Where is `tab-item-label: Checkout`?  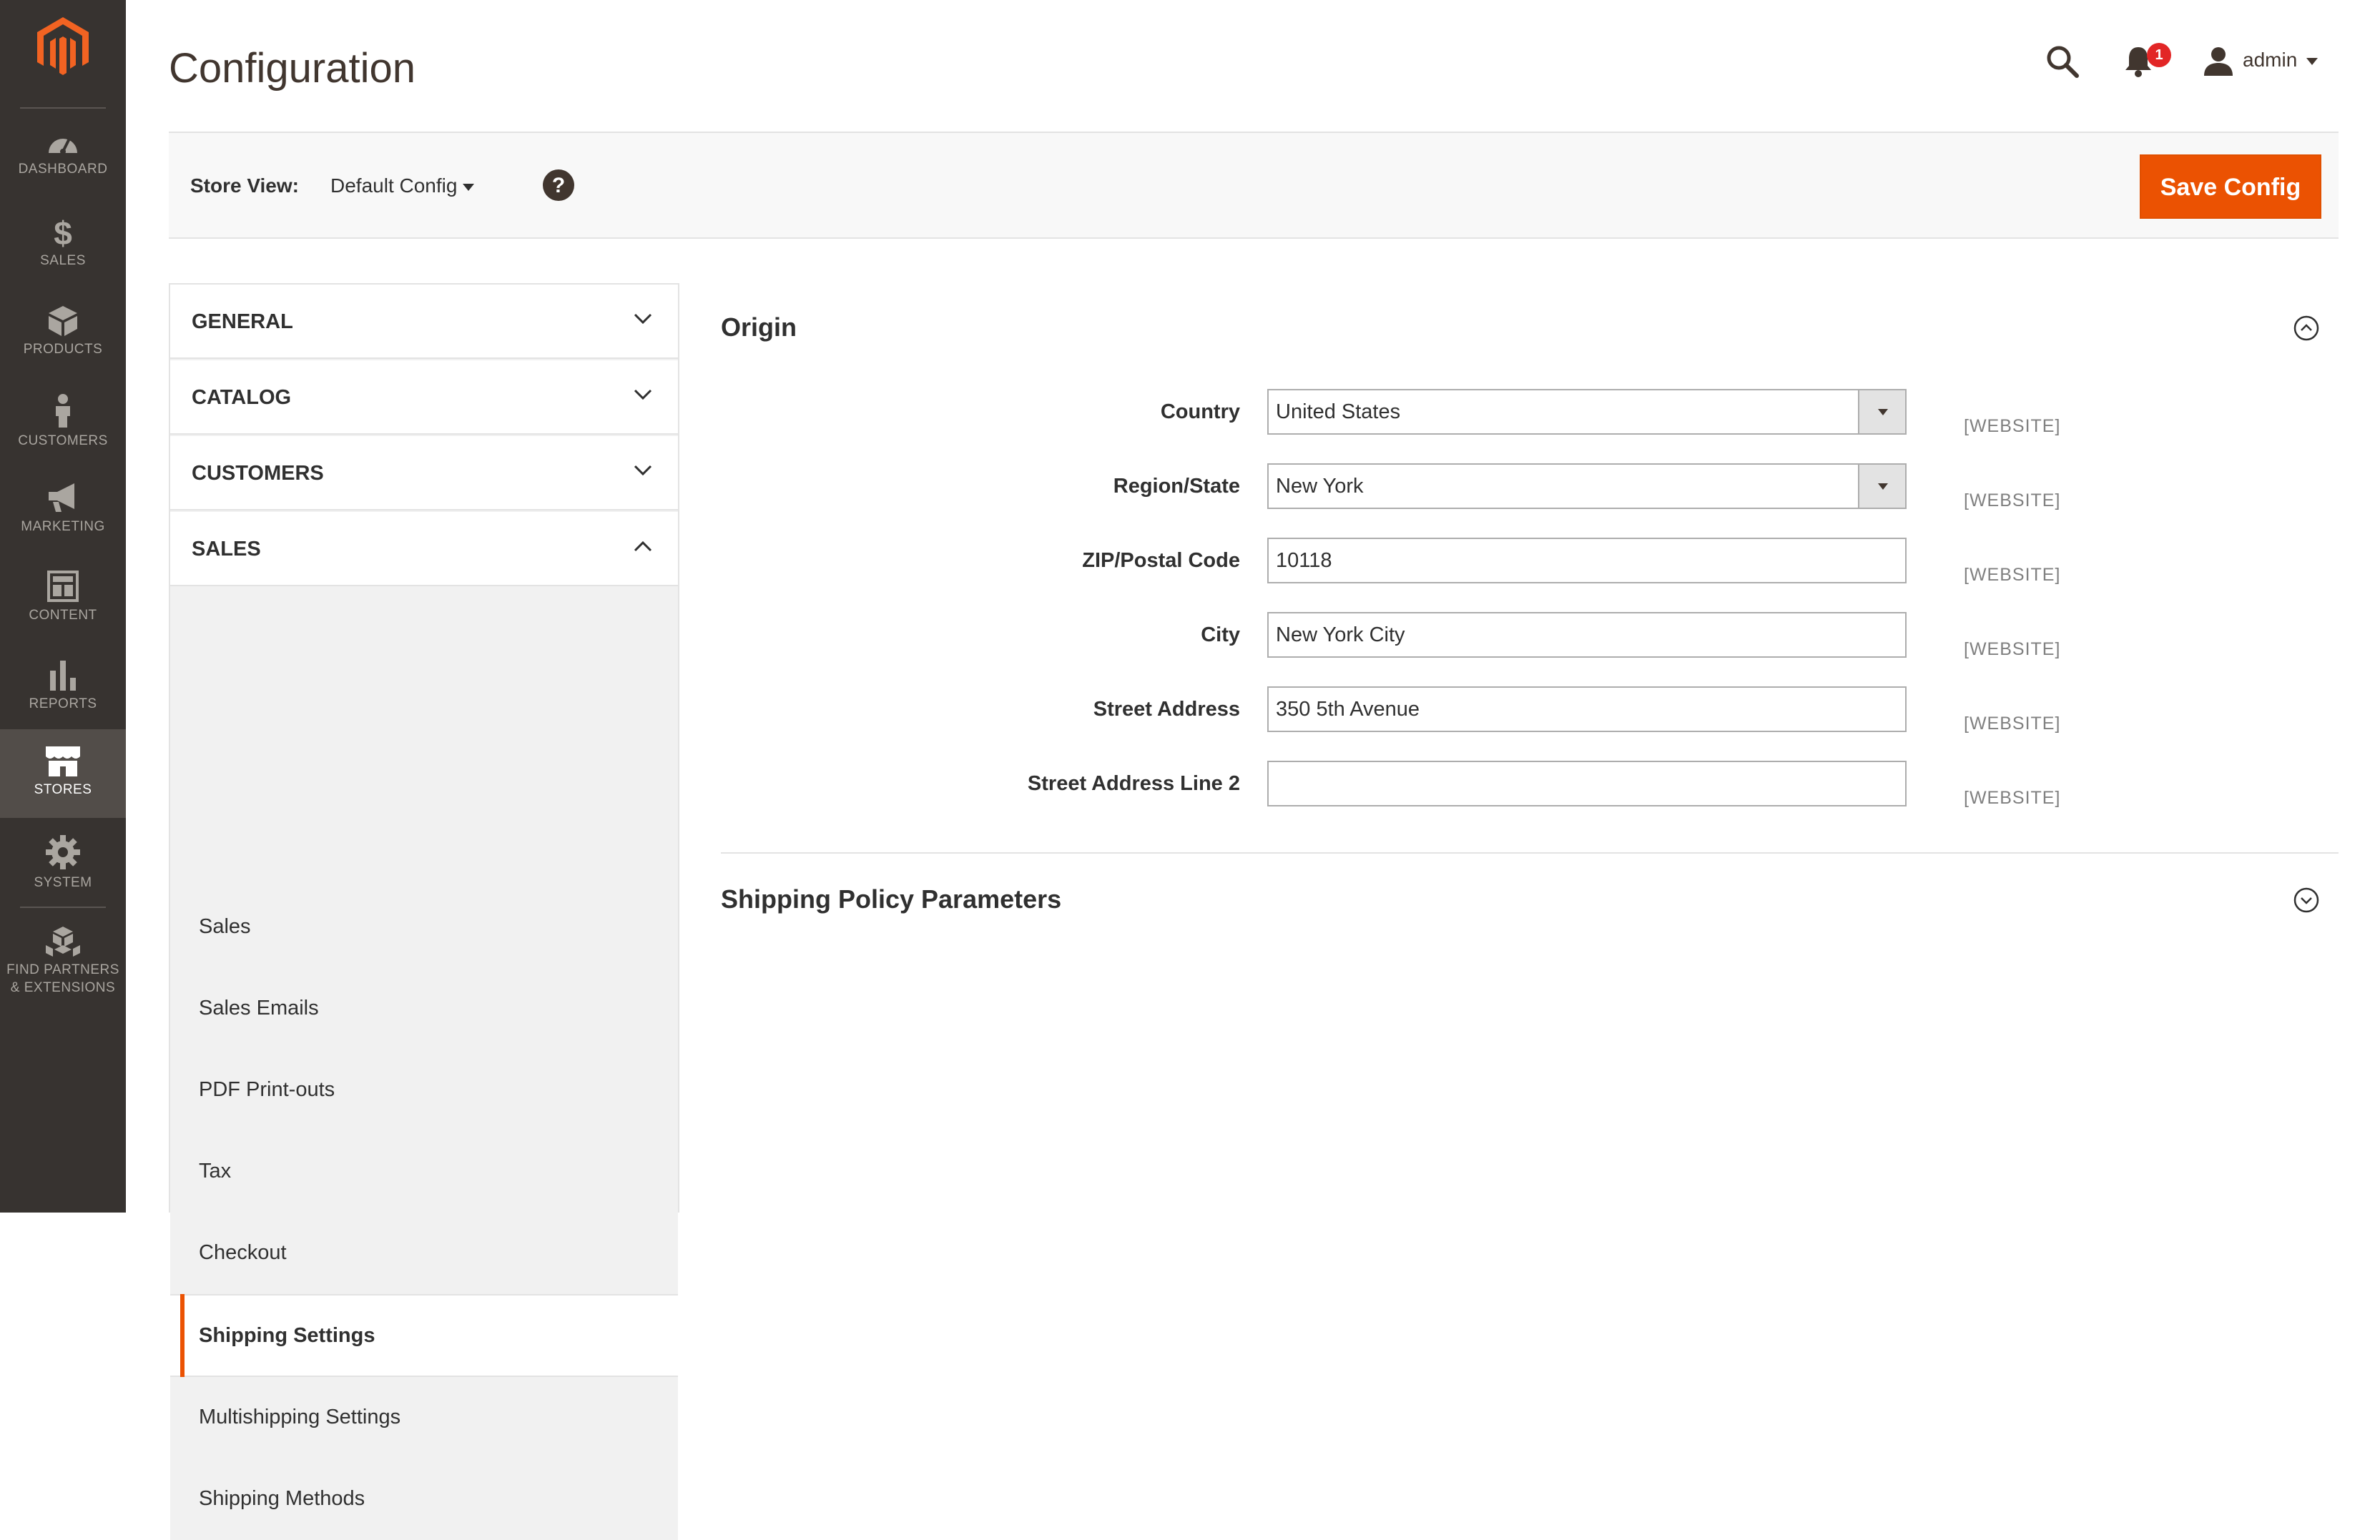
tab-item-label: Checkout is located at coordinates (243, 1253).